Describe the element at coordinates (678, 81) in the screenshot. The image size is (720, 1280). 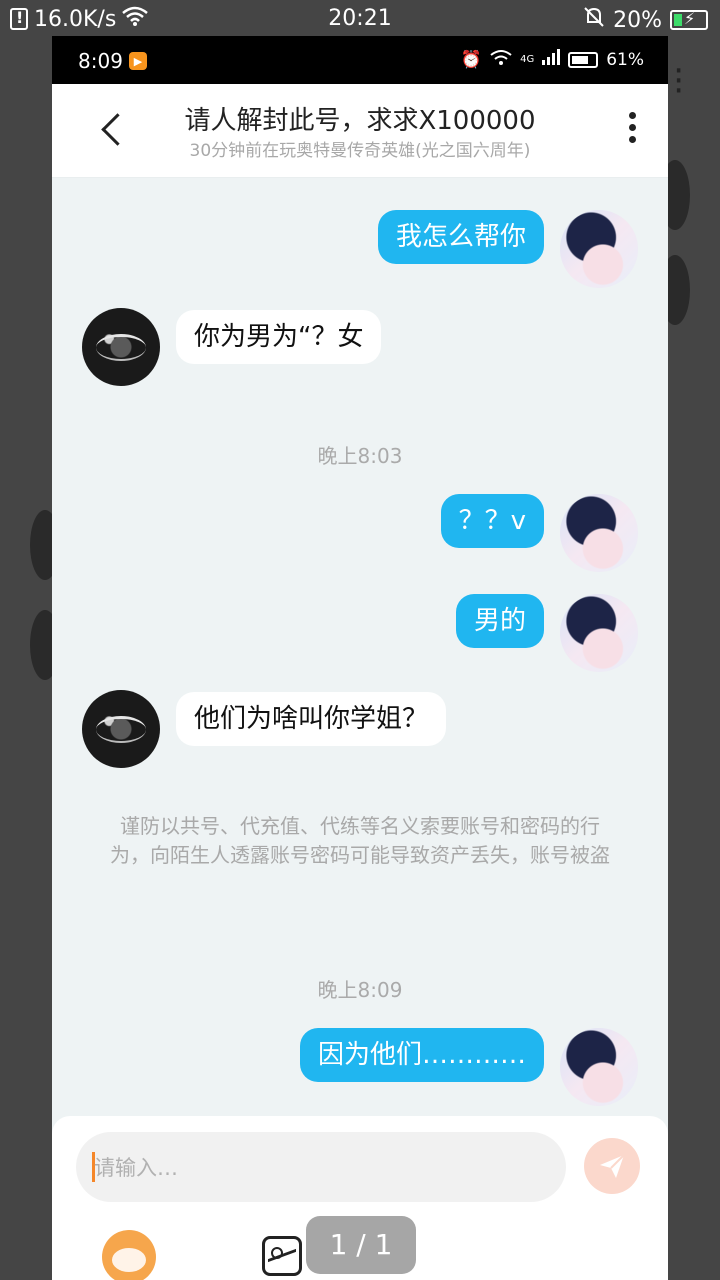
I see `background-menu-dots-icon: · · ·` at that location.